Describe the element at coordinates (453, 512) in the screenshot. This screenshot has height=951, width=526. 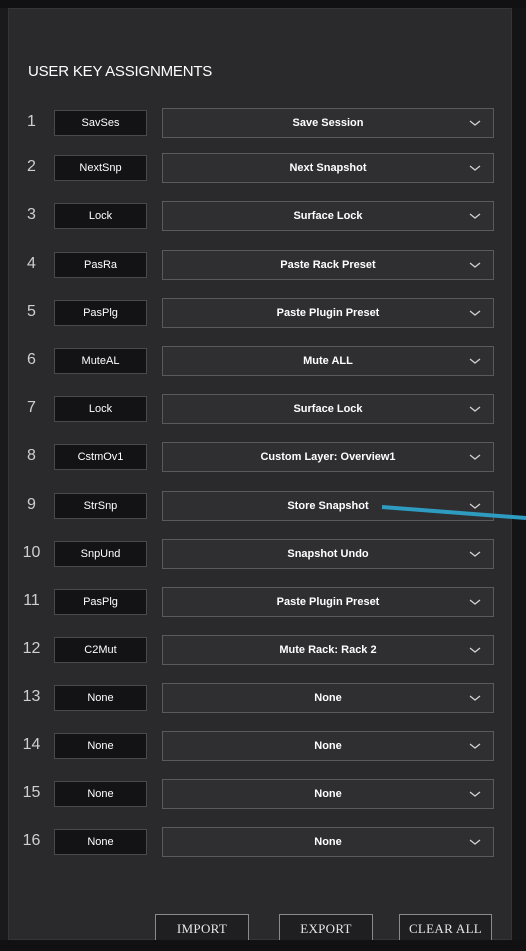
I see `arrow-annotation` at that location.